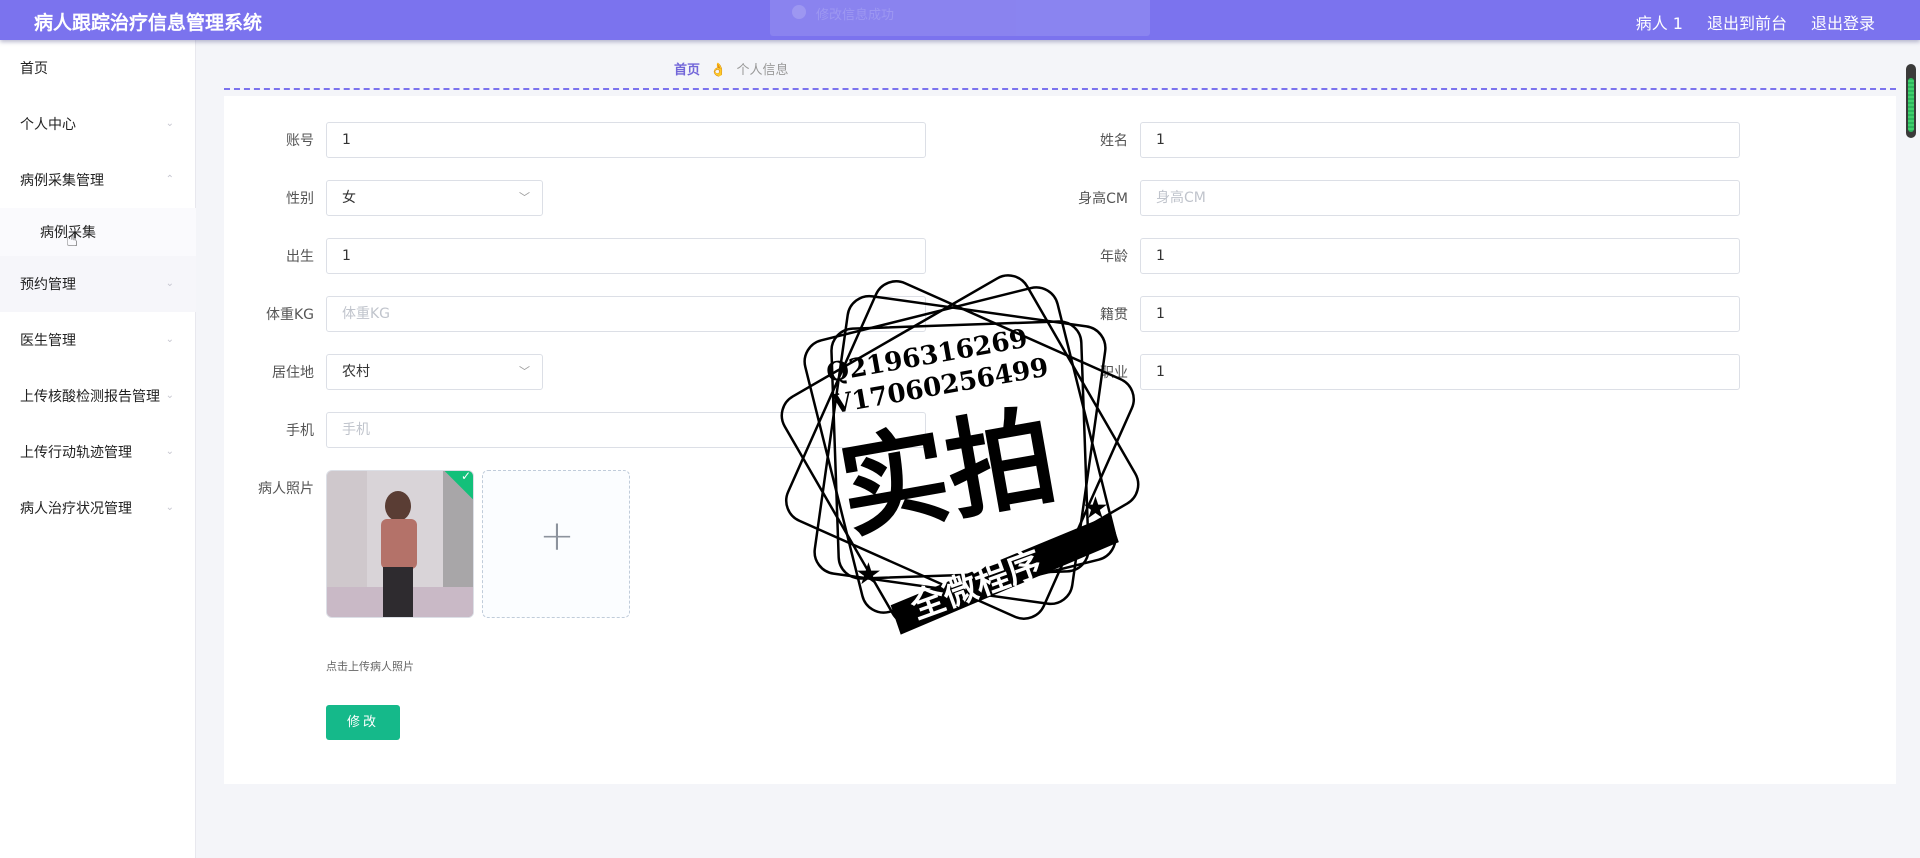  What do you see at coordinates (465, 476) in the screenshot?
I see `check-icon: ✓` at bounding box center [465, 476].